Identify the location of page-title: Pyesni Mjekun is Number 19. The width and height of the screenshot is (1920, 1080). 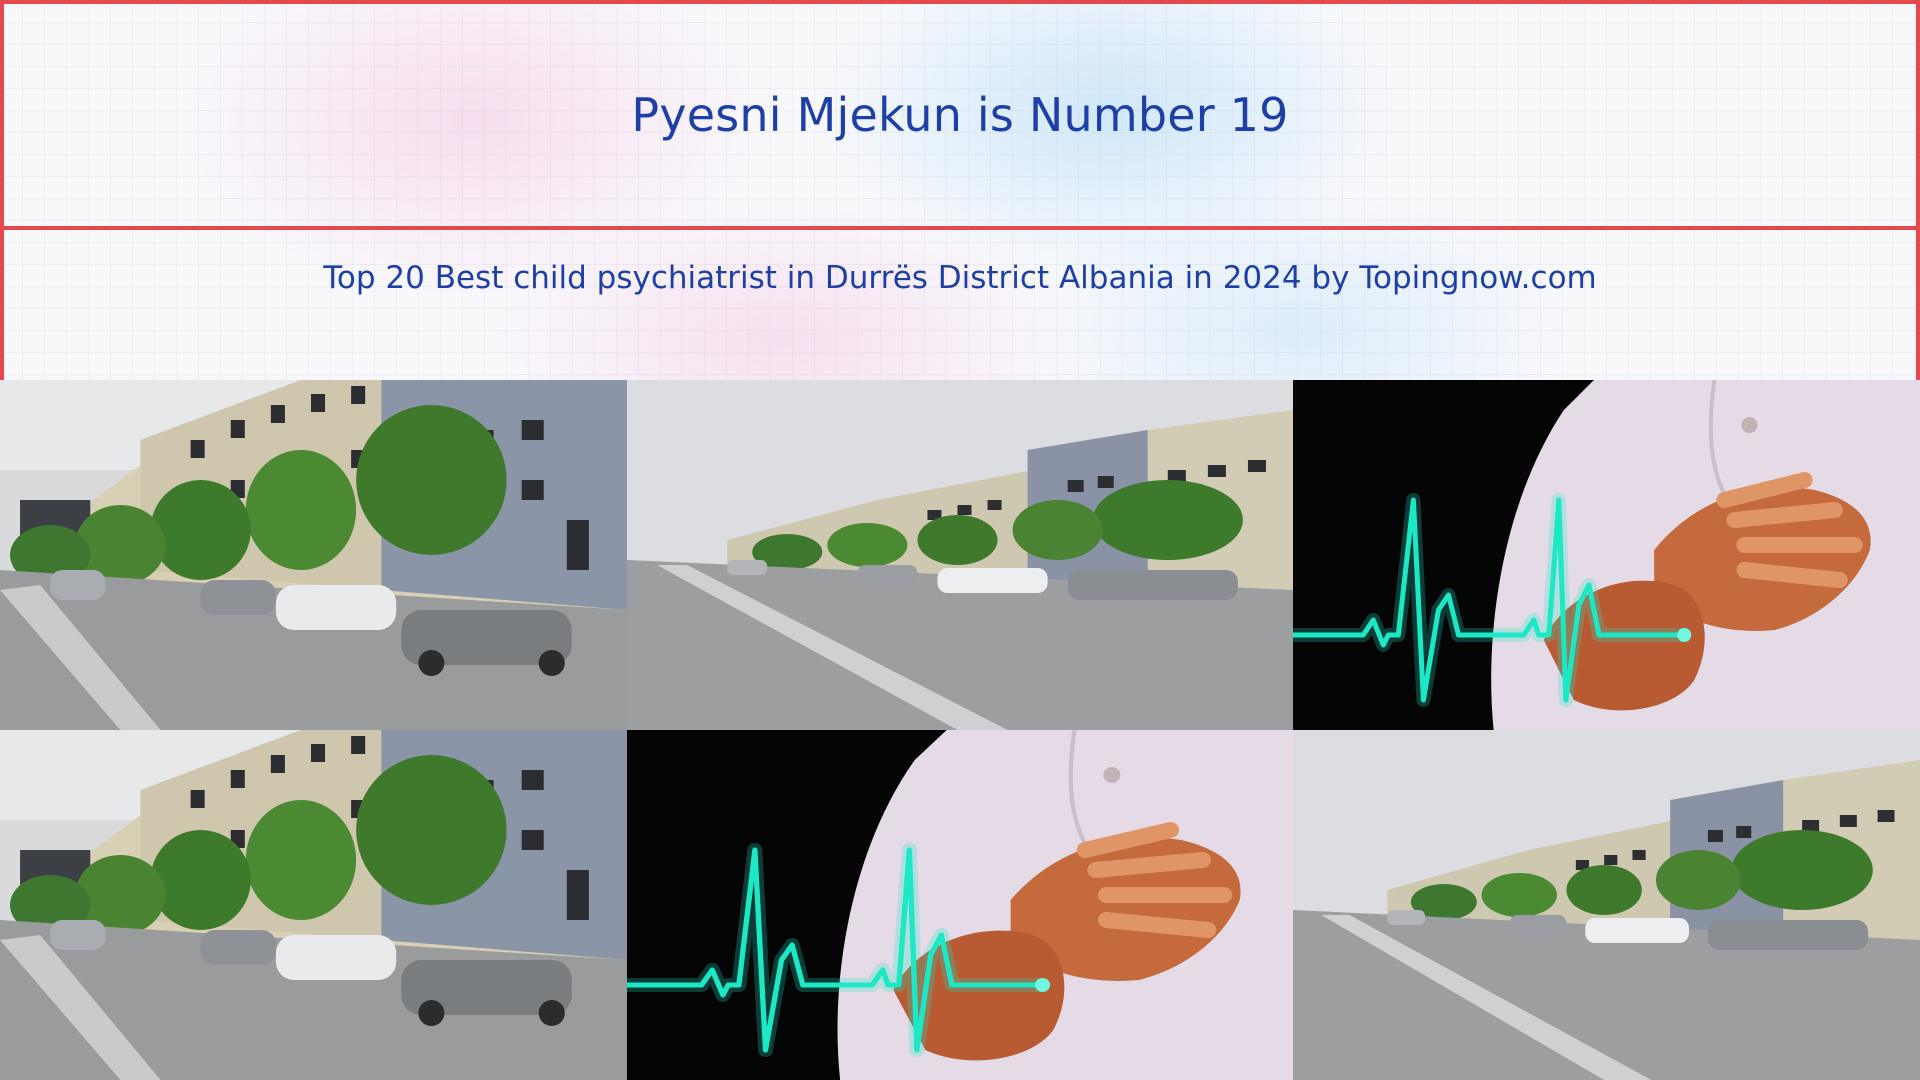
(960, 115).